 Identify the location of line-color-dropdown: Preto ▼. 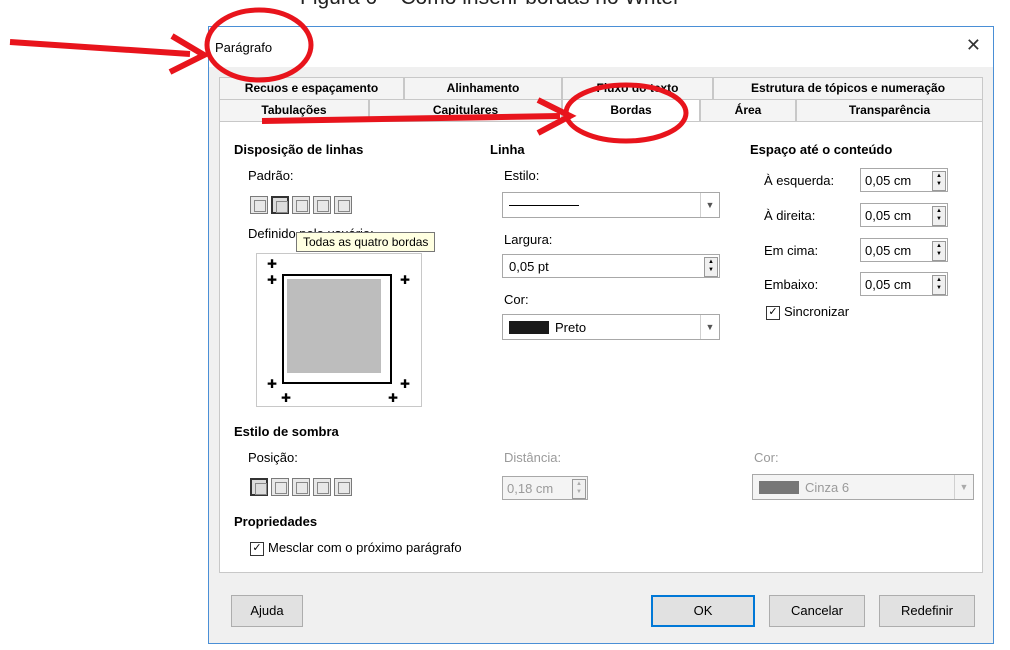
(611, 327).